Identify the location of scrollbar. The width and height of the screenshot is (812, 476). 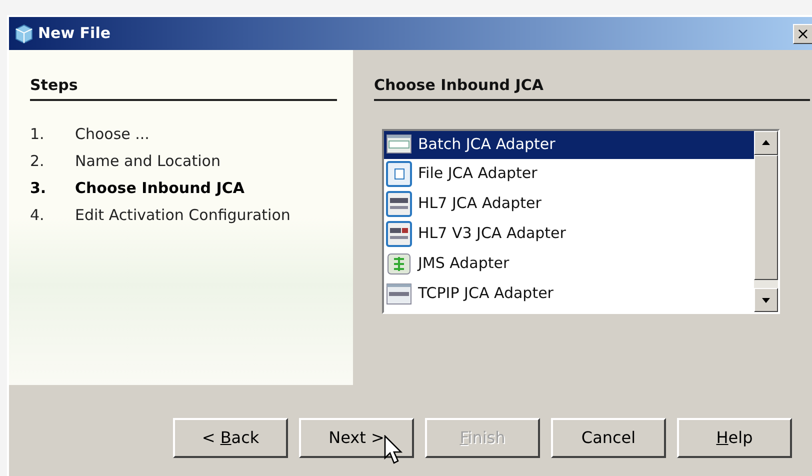
(766, 221).